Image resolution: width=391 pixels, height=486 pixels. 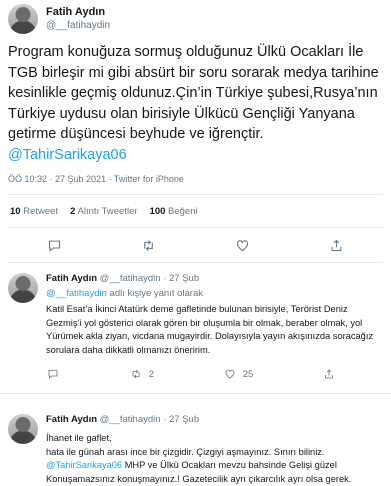 What do you see at coordinates (151, 374) in the screenshot?
I see `retweet-count: 2` at bounding box center [151, 374].